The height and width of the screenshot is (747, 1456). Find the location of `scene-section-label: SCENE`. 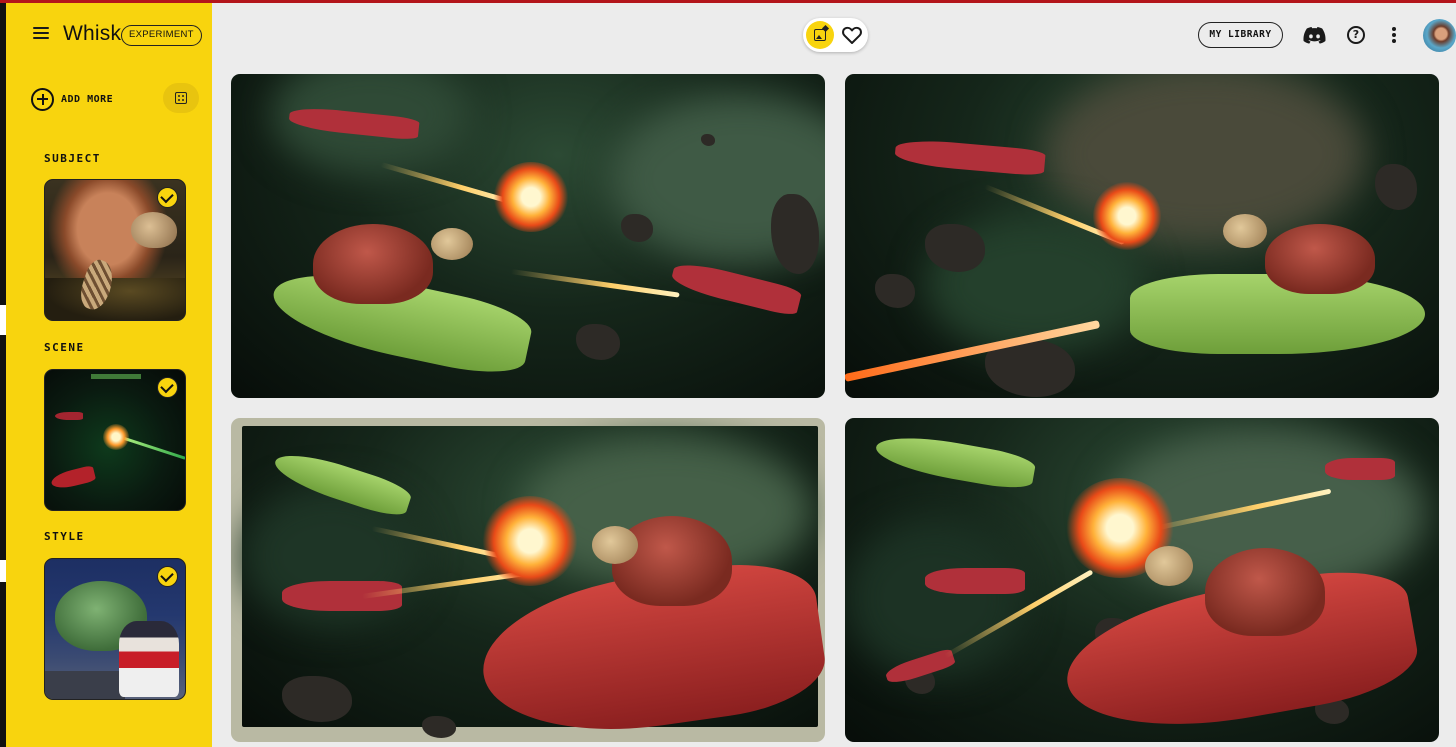

scene-section-label: SCENE is located at coordinates (64, 347).